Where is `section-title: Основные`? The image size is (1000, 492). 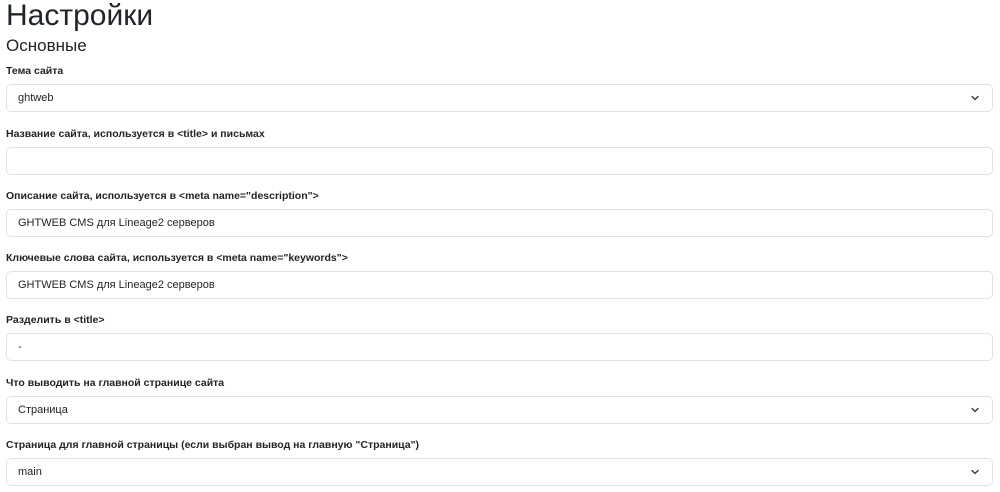
section-title: Основные is located at coordinates (46, 45).